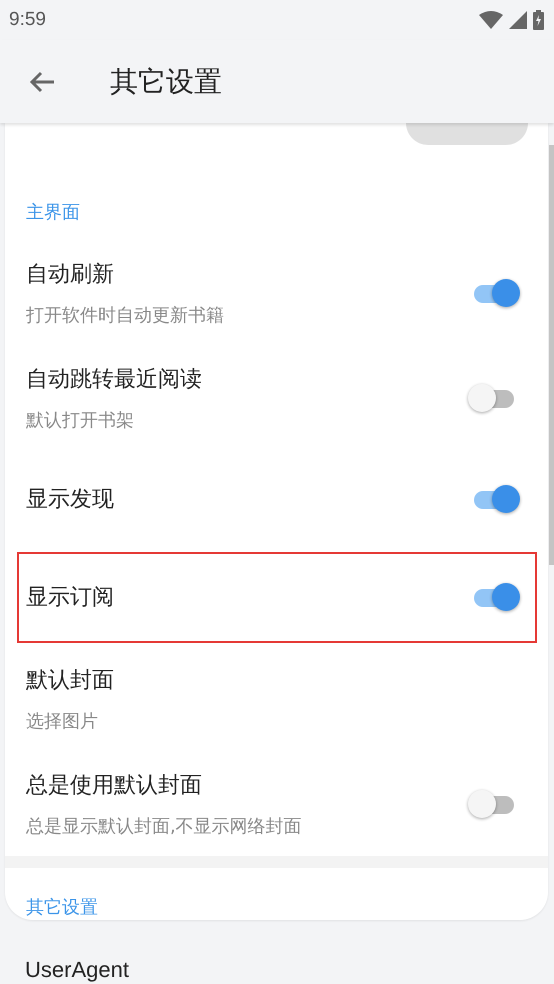  Describe the element at coordinates (70, 679) in the screenshot. I see `setting-title: 默认封面` at that location.